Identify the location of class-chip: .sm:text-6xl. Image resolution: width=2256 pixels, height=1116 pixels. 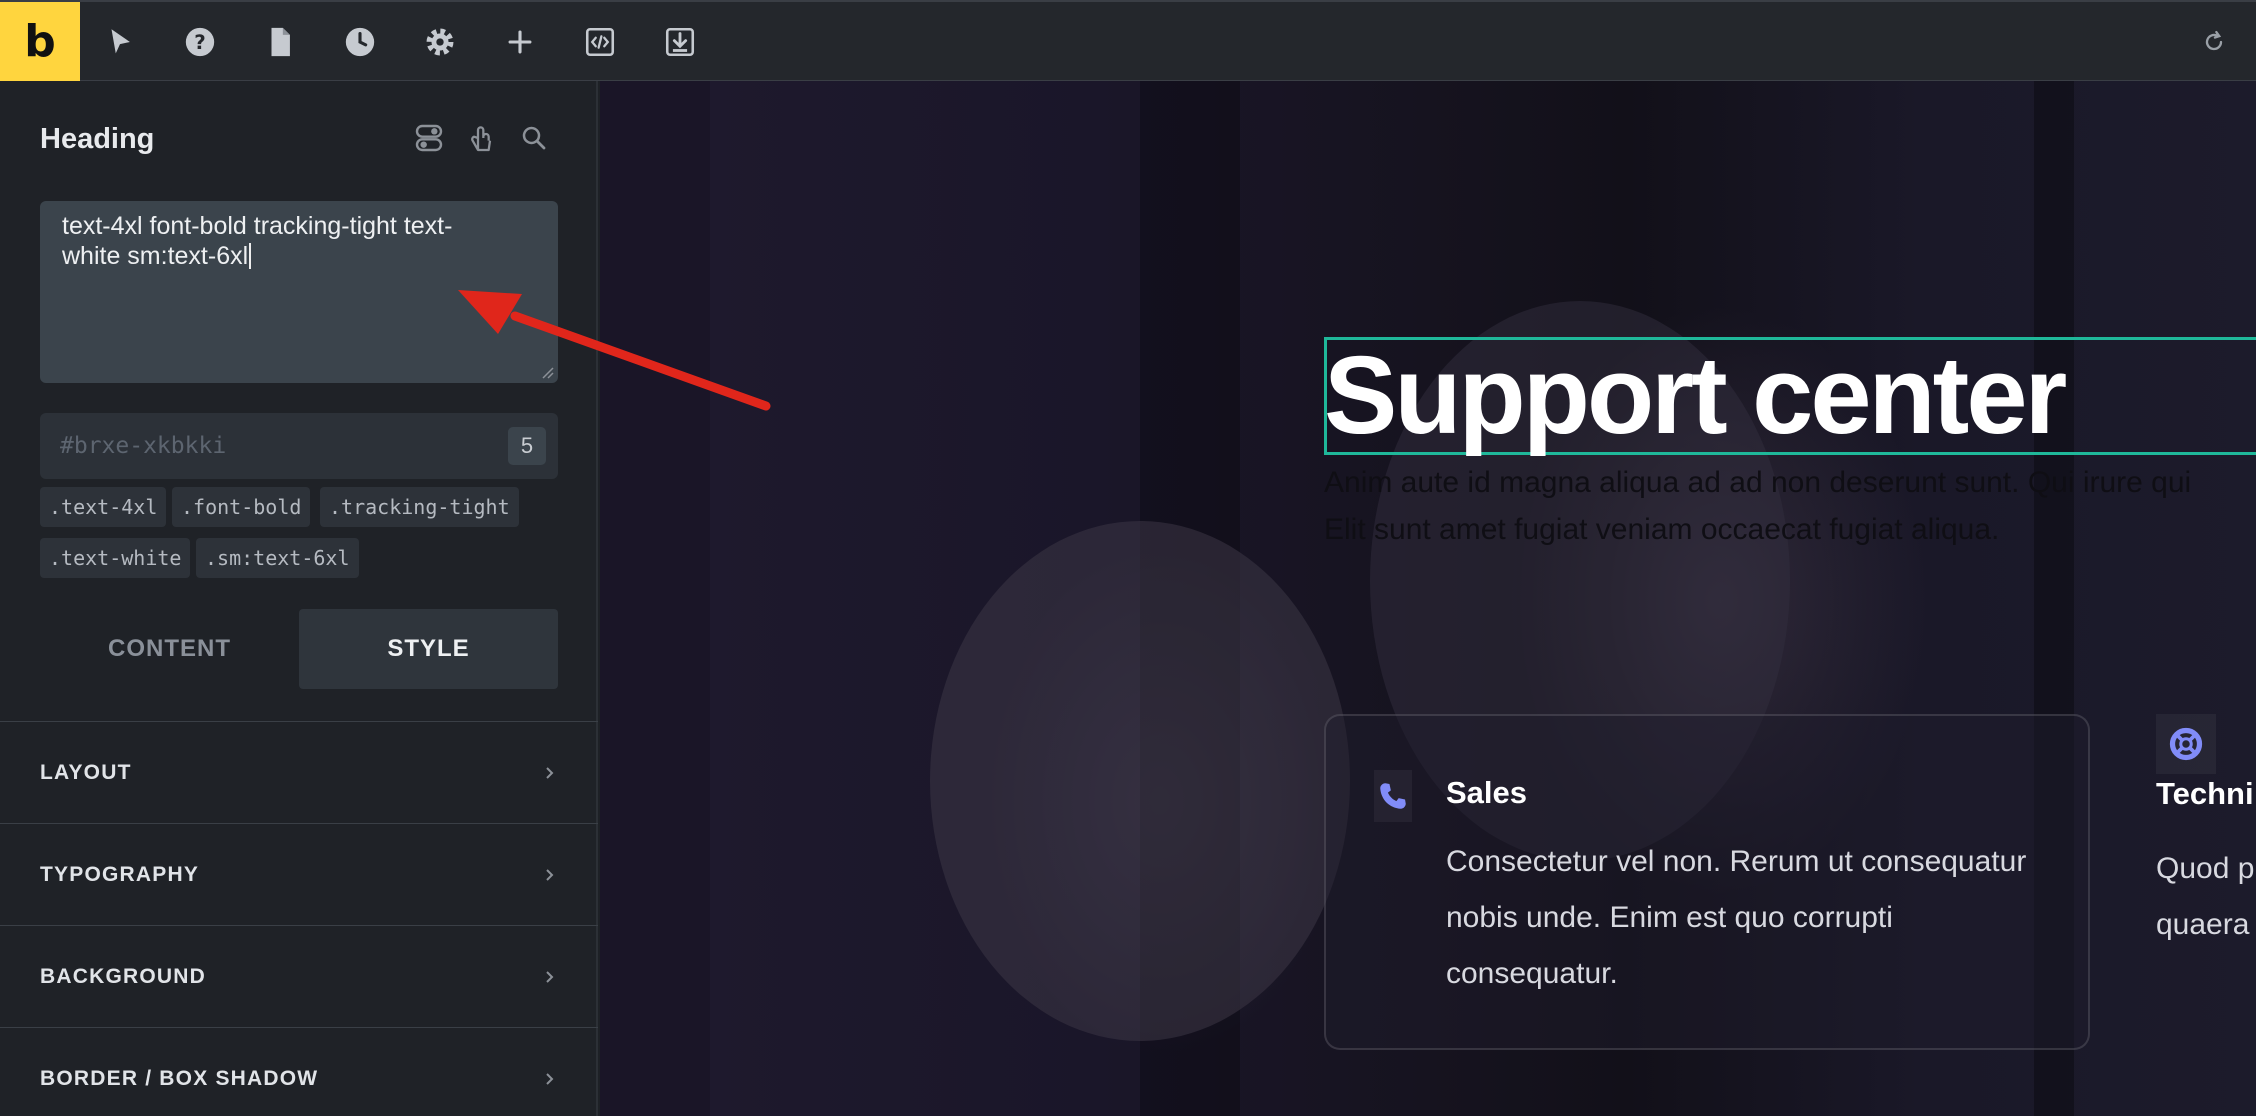
(277, 558).